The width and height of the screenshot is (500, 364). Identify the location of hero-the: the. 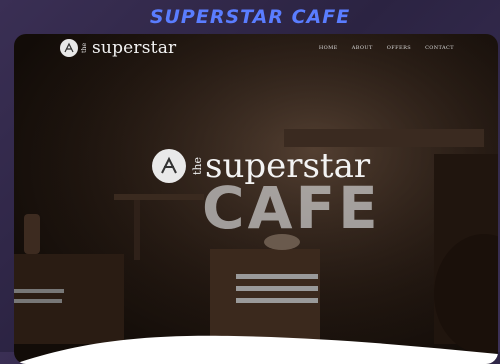
(197, 165).